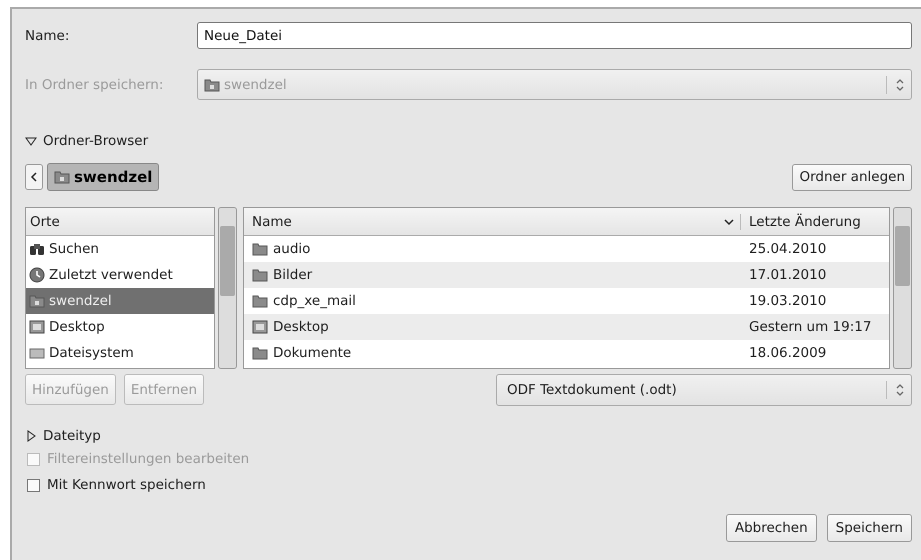 The image size is (921, 560). I want to click on chevron-left-icon, so click(34, 177).